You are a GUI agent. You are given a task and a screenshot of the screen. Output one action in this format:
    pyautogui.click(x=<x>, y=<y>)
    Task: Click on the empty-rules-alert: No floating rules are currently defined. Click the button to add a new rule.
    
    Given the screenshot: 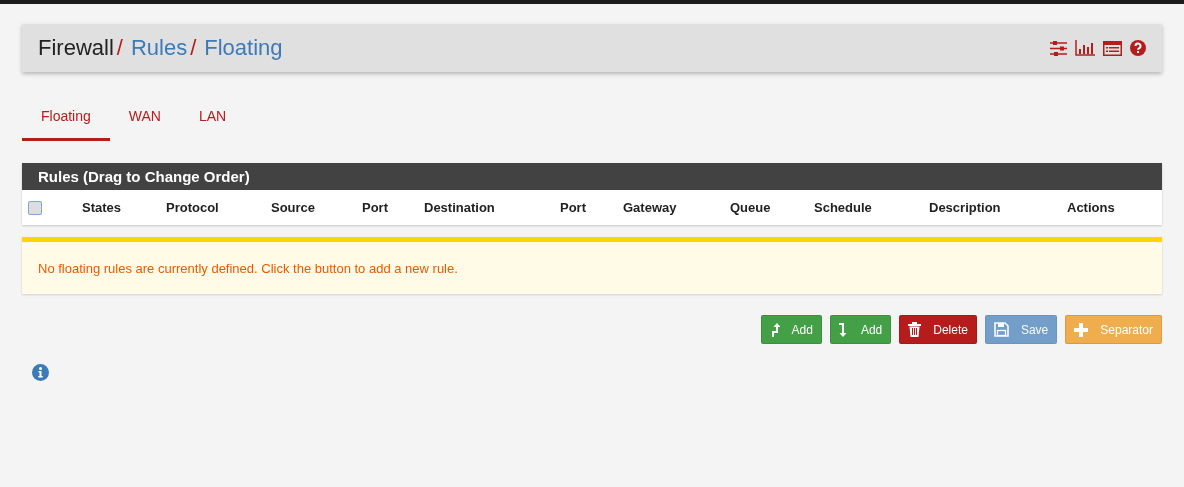 What is the action you would take?
    pyautogui.click(x=592, y=265)
    